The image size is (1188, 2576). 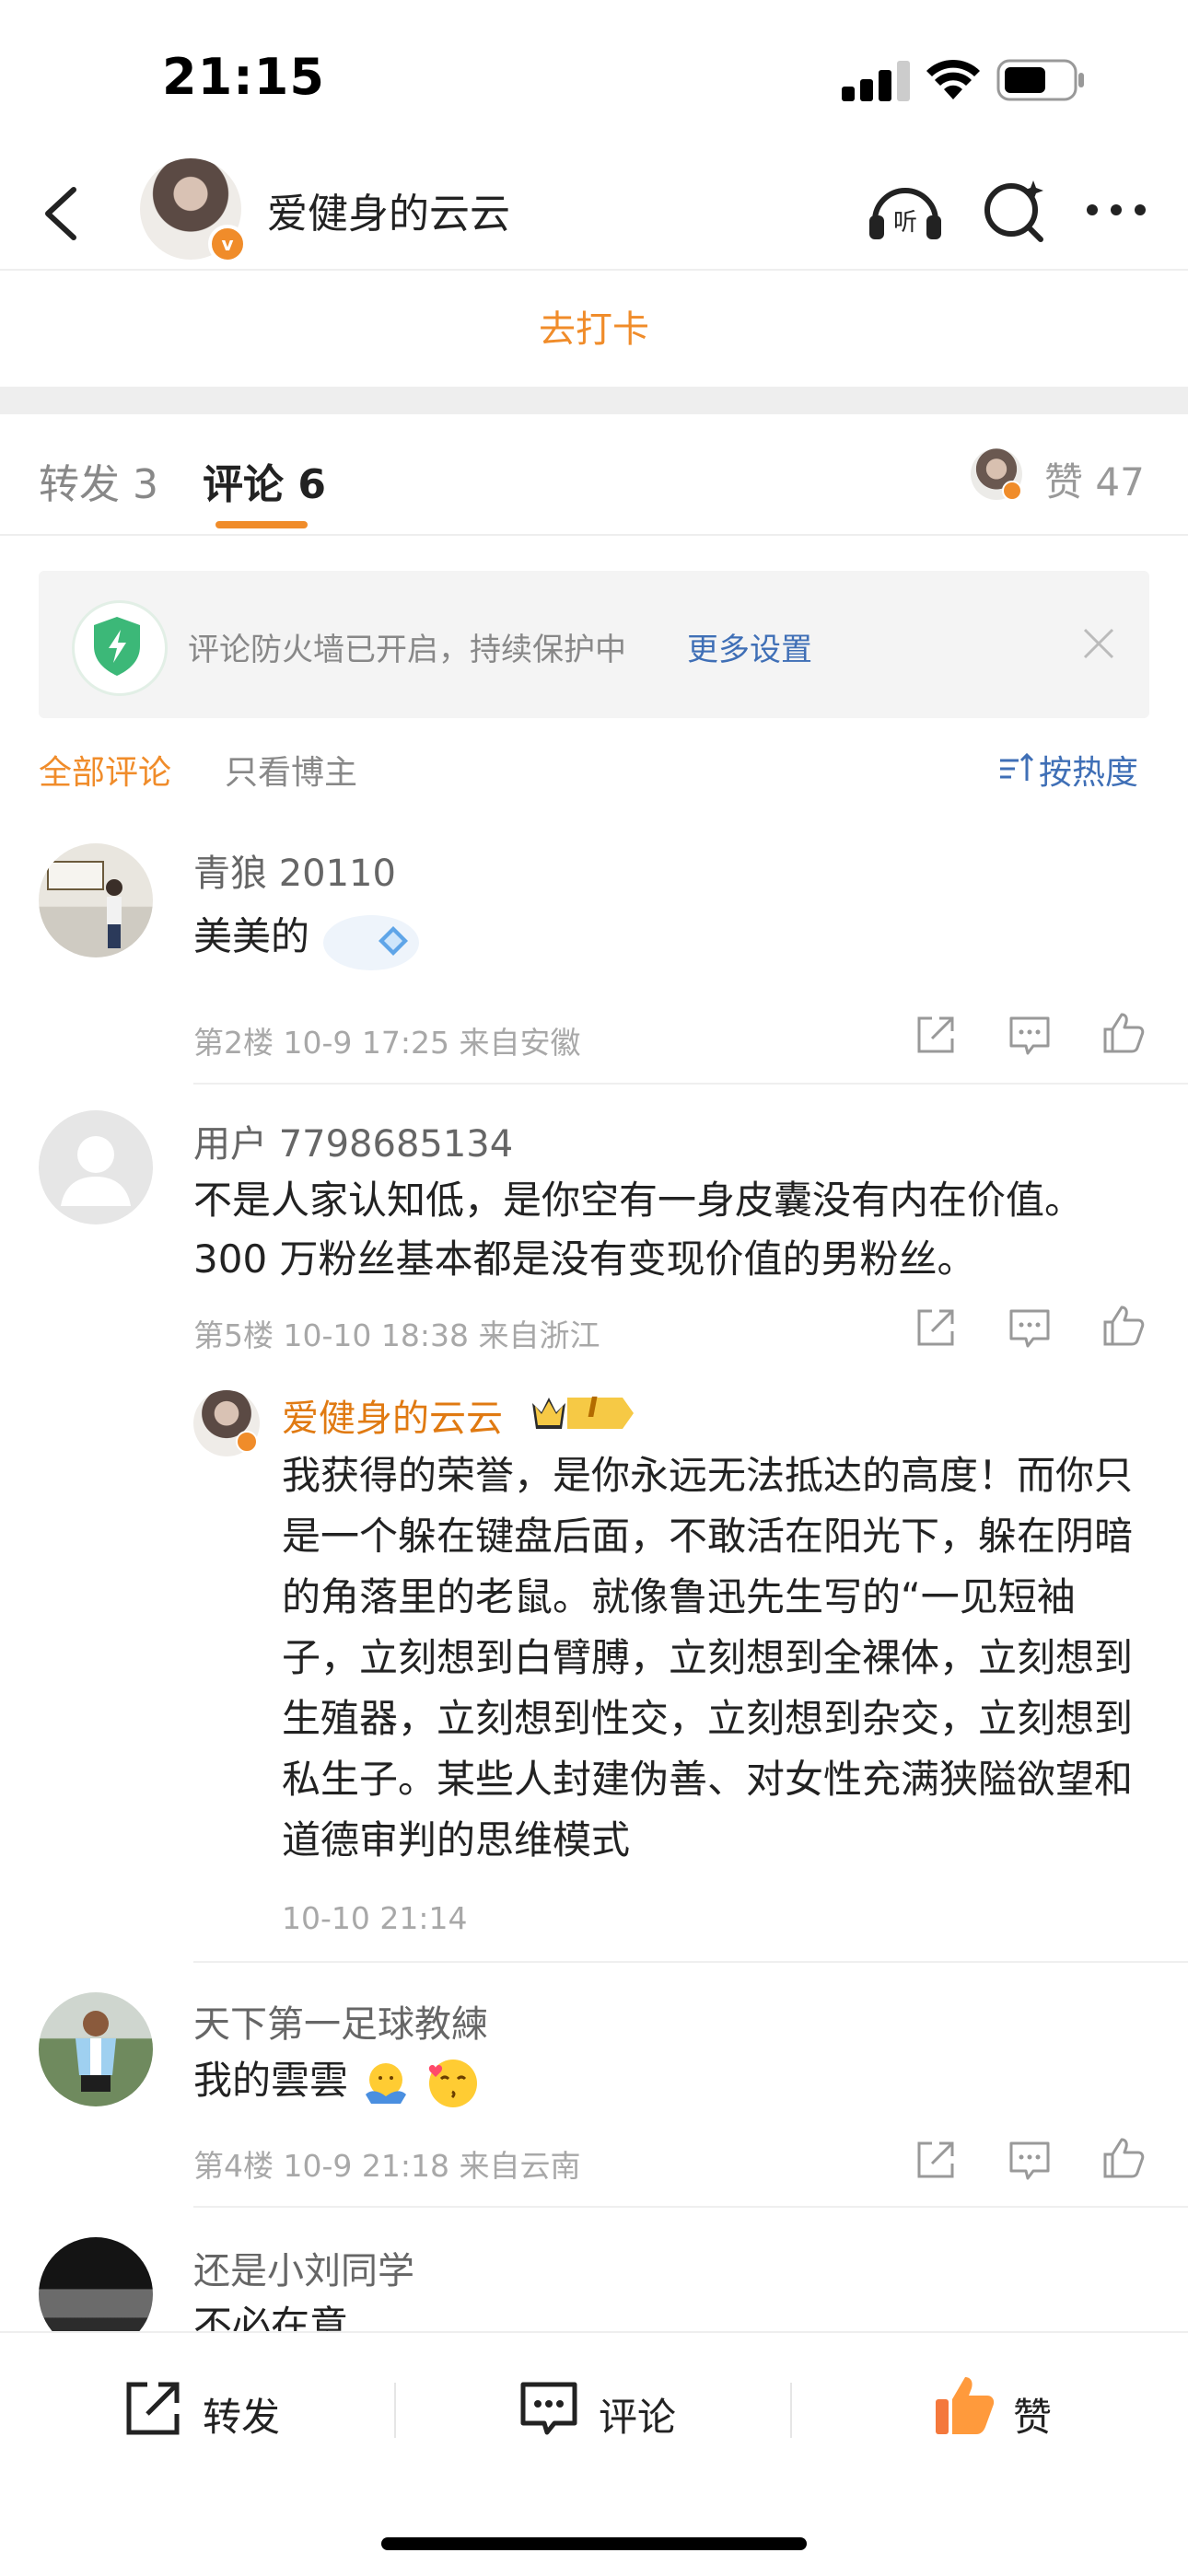 I want to click on like-button: 赞, so click(x=1032, y=2414).